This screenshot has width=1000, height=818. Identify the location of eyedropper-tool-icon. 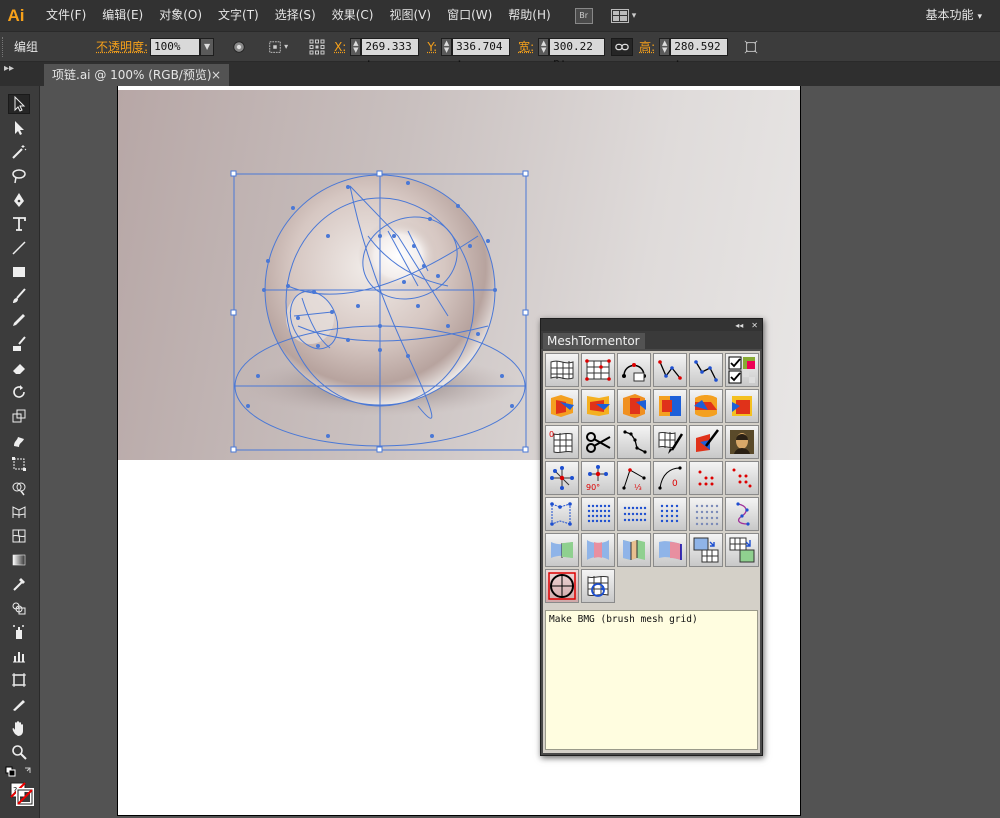
(19, 584).